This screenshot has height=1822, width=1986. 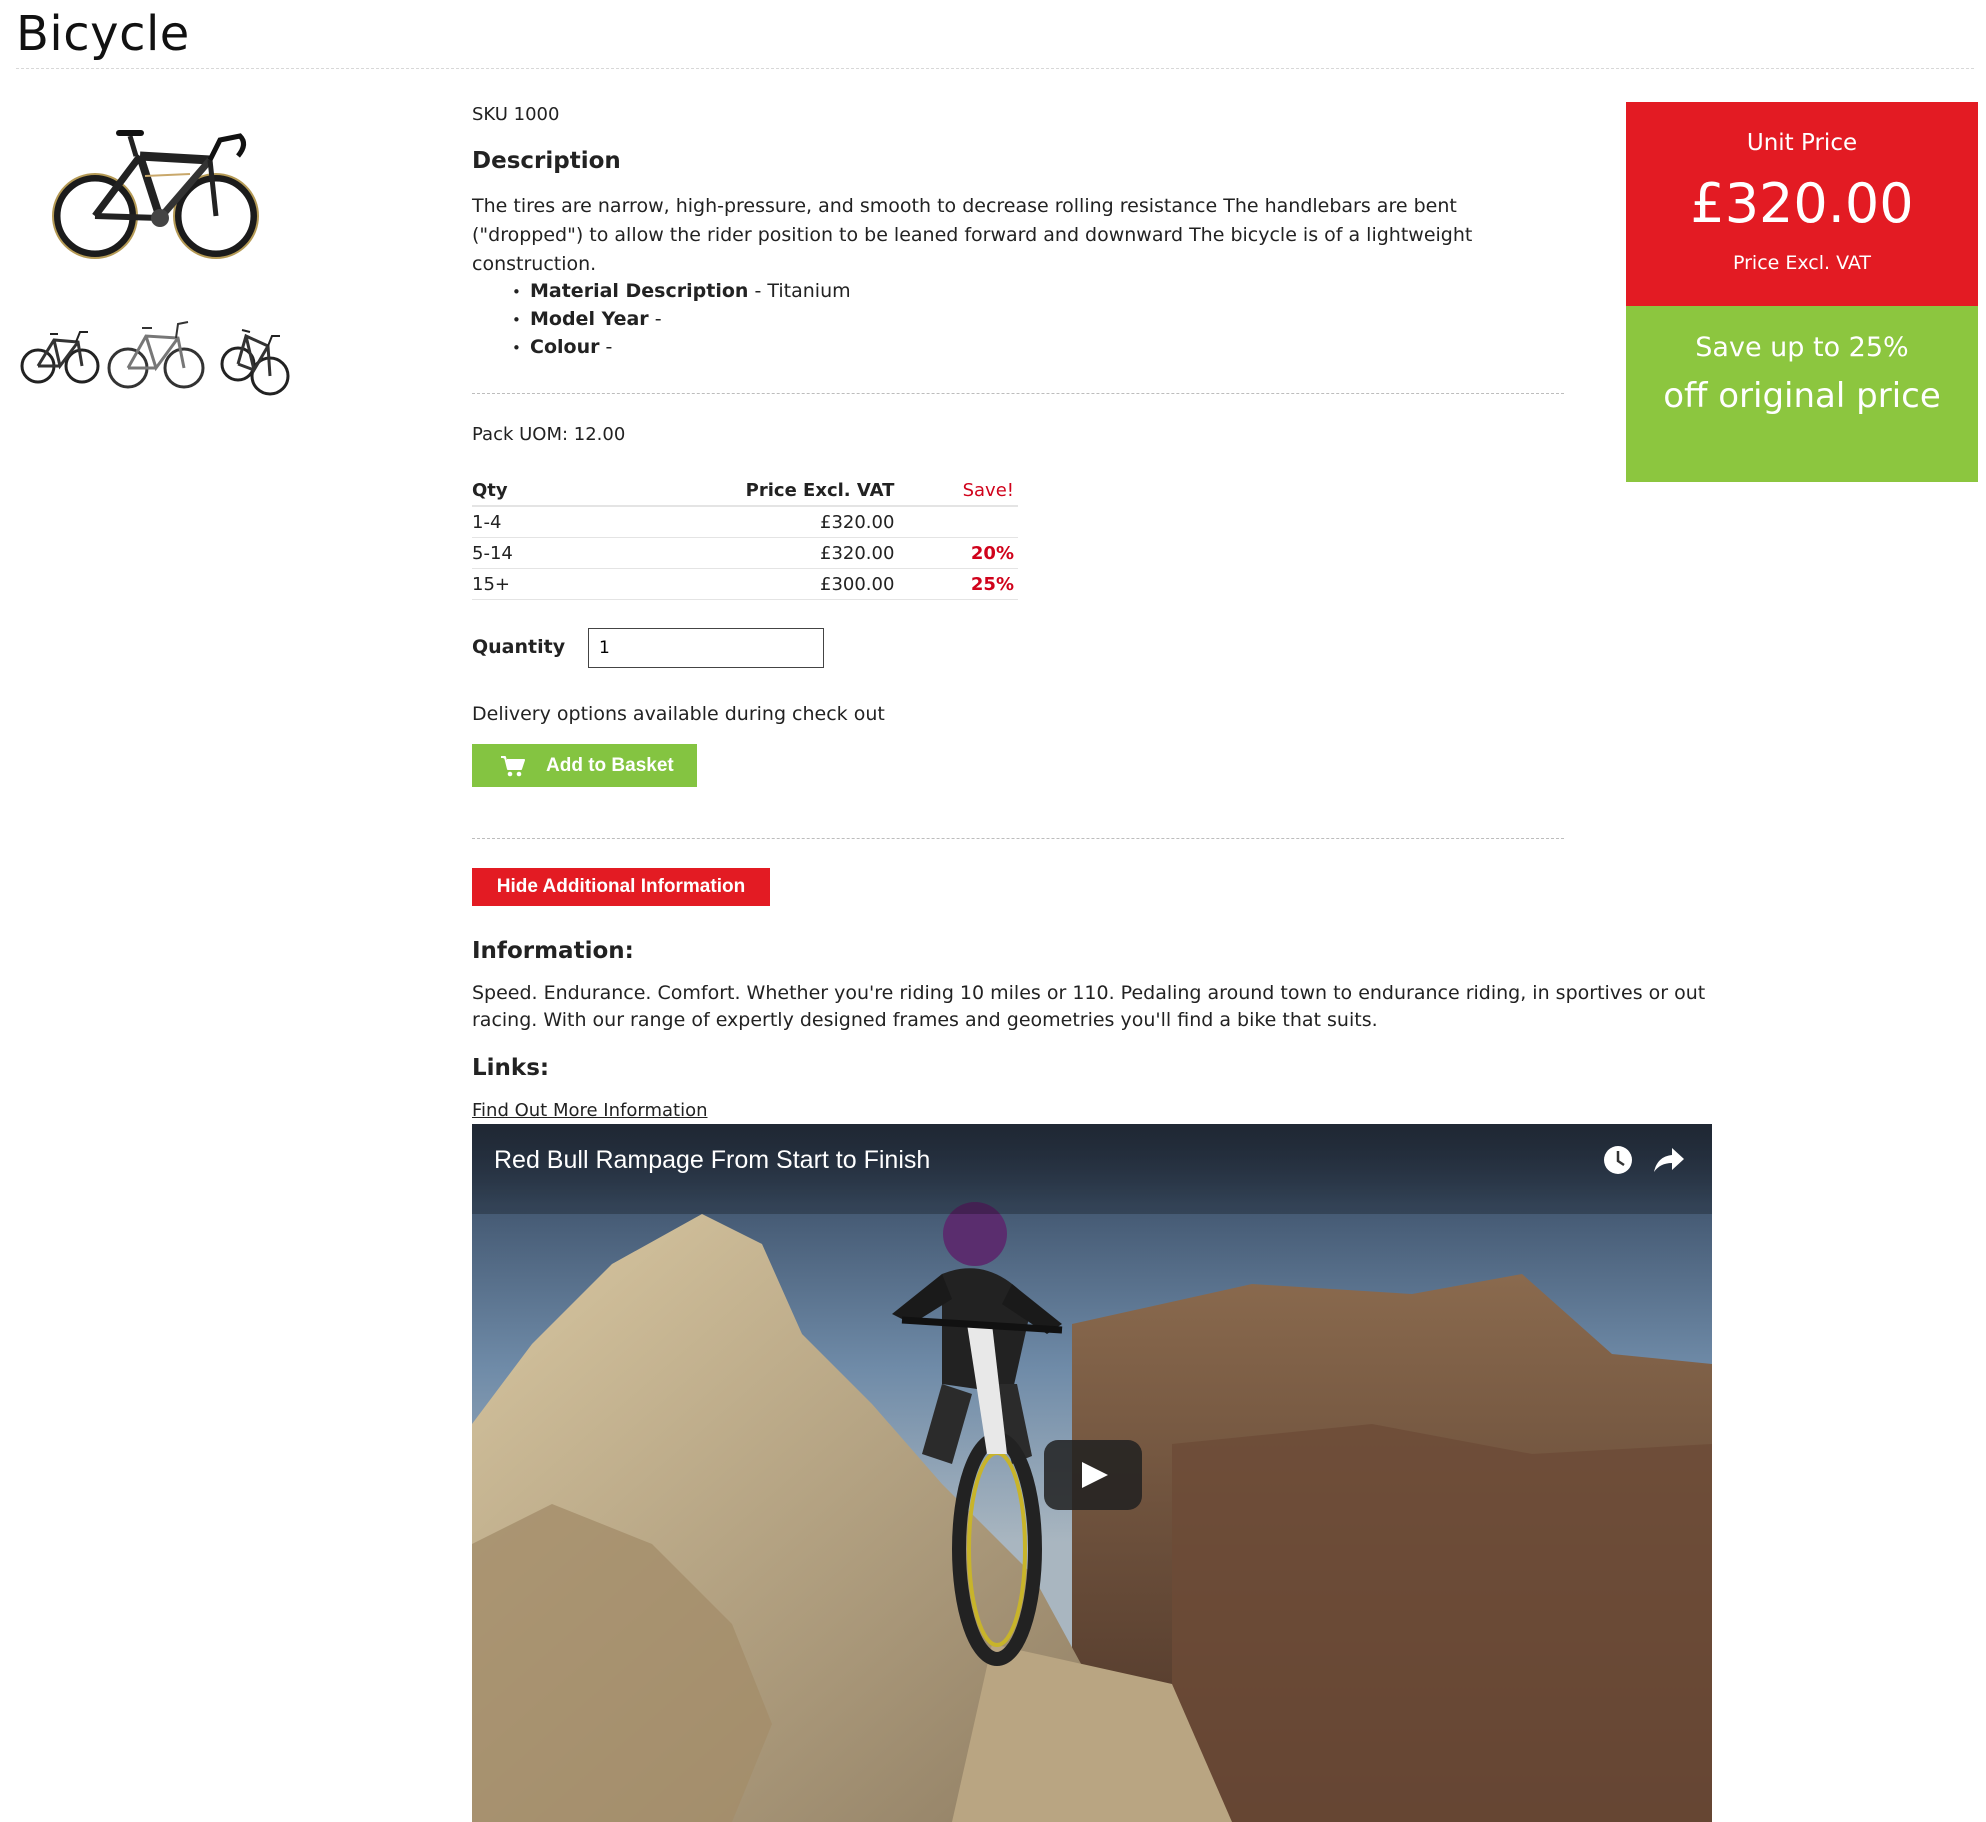 What do you see at coordinates (1802, 143) in the screenshot?
I see `unit-price-label: Unit Price` at bounding box center [1802, 143].